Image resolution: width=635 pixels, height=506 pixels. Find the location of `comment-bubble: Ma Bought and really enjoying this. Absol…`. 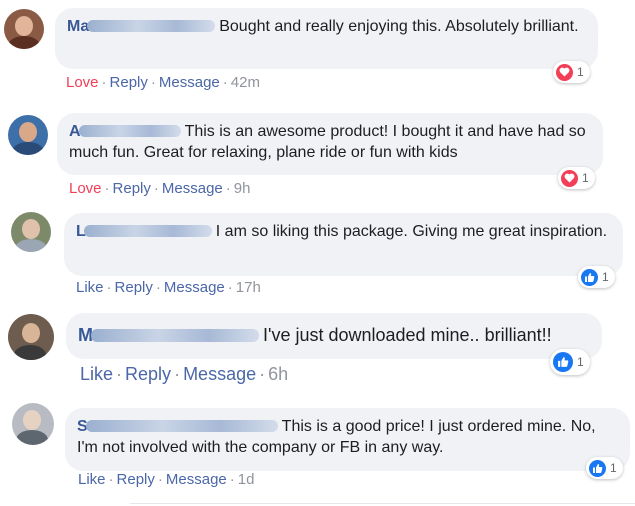

comment-bubble: Ma Bought and really enjoying this. Absol… is located at coordinates (326, 38).